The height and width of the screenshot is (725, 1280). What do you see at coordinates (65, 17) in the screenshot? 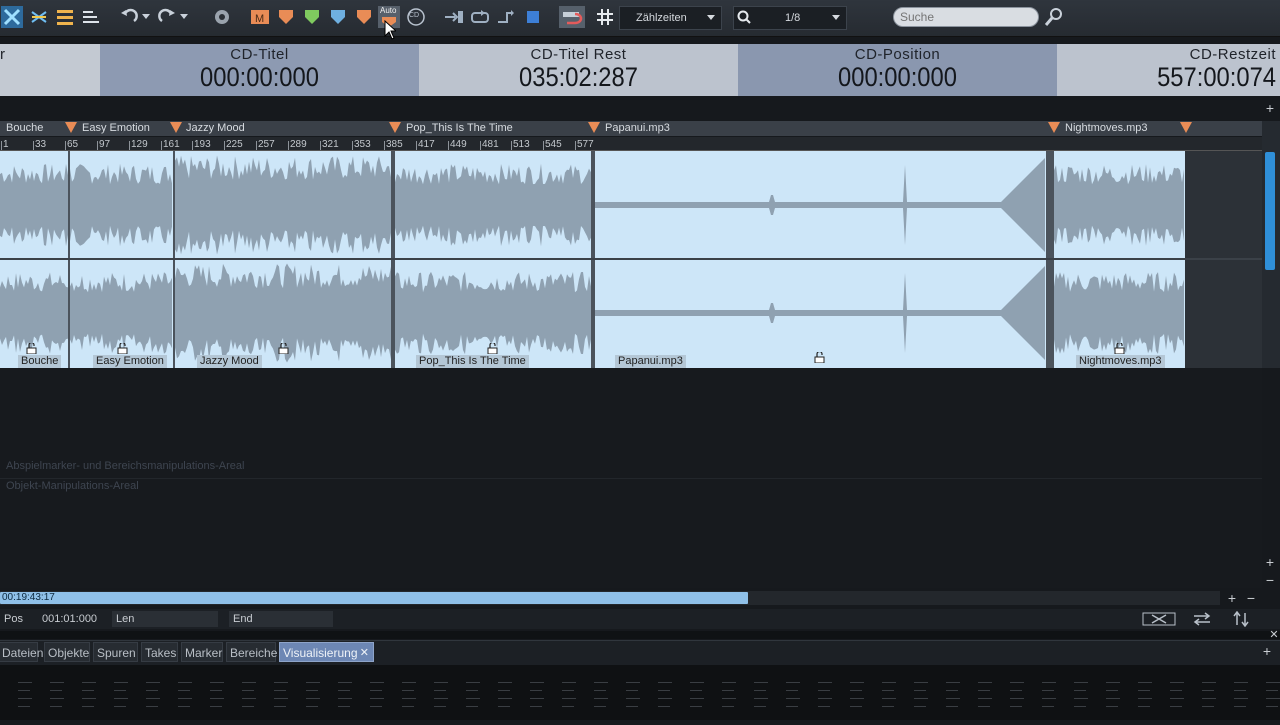
I see `list-icon` at bounding box center [65, 17].